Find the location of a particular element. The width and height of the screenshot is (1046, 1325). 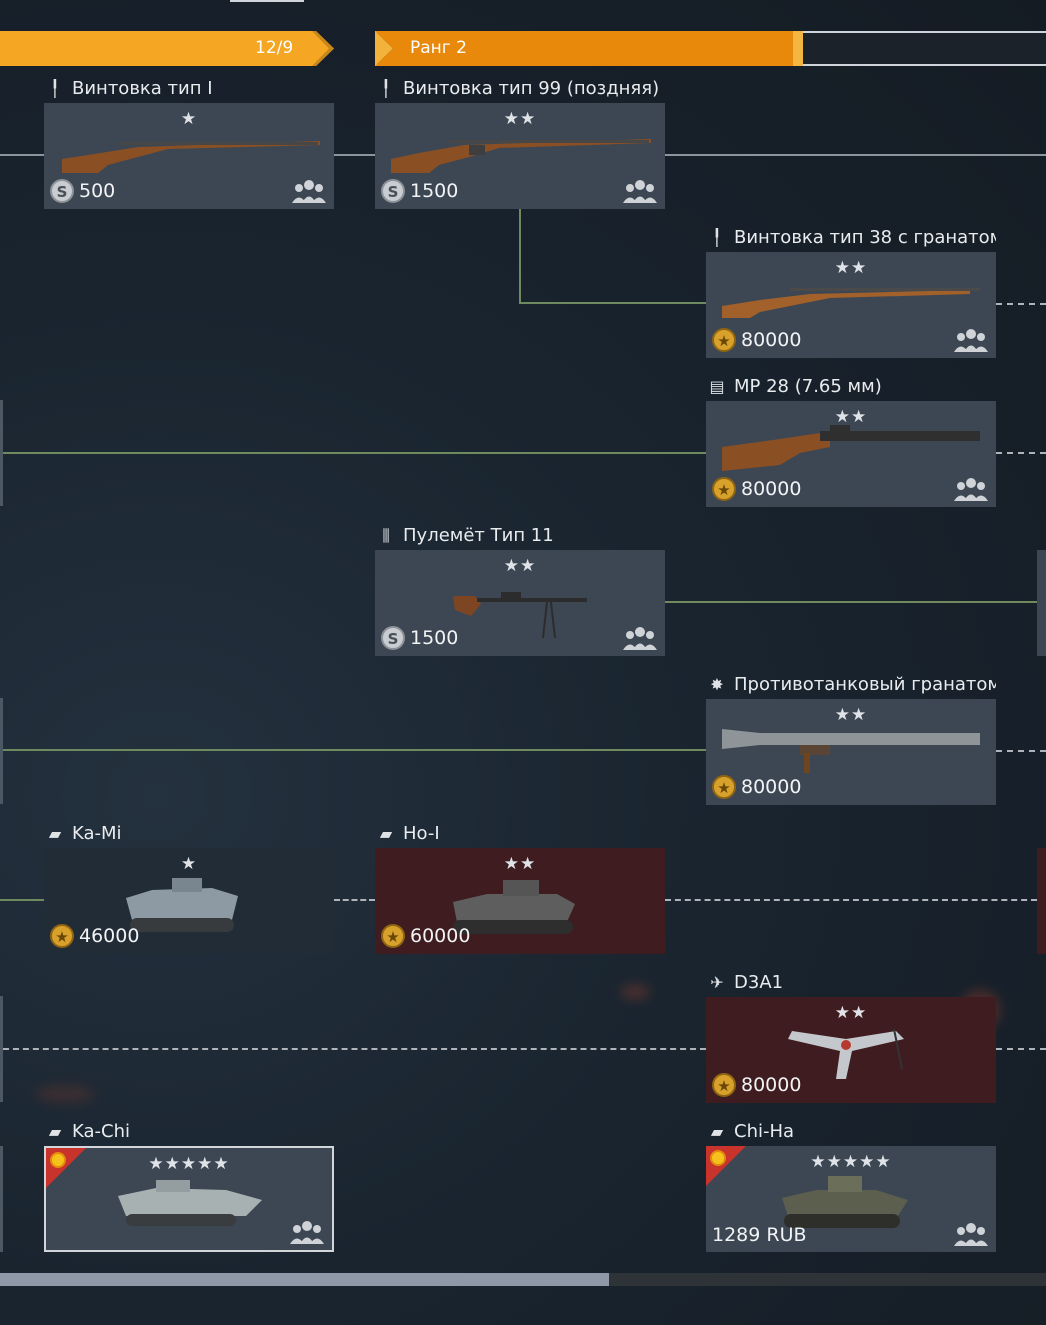

unit-title: ▰ Chi-Ha is located at coordinates (851, 1132).